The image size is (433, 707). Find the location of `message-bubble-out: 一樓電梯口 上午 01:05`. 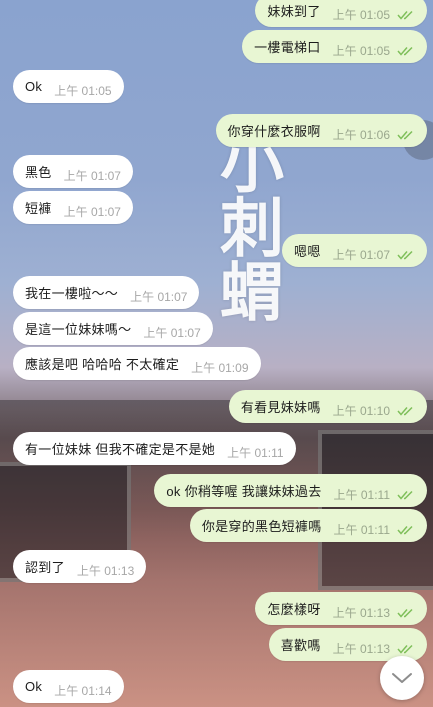

message-bubble-out: 一樓電梯口 上午 01:05 is located at coordinates (334, 46).